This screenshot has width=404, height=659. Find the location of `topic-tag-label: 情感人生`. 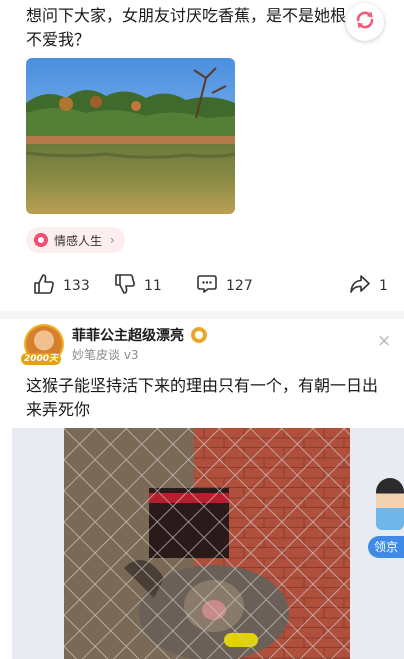

topic-tag-label: 情感人生 is located at coordinates (78, 240).